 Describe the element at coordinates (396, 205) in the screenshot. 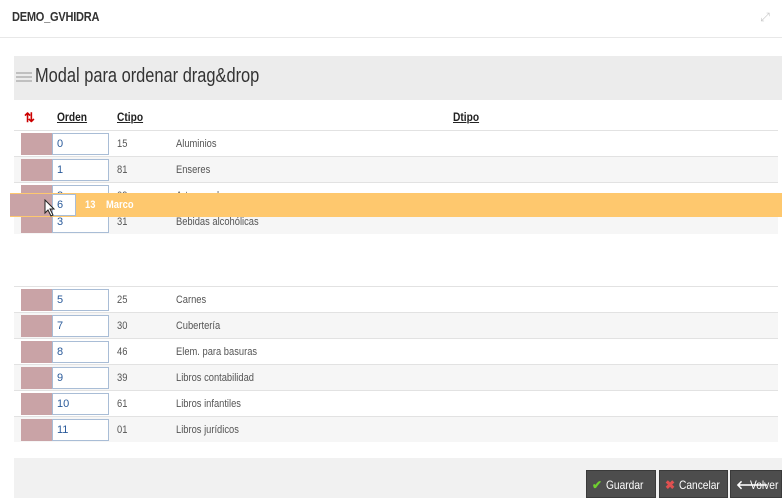

I see `dragging-row: 13 Marco` at that location.